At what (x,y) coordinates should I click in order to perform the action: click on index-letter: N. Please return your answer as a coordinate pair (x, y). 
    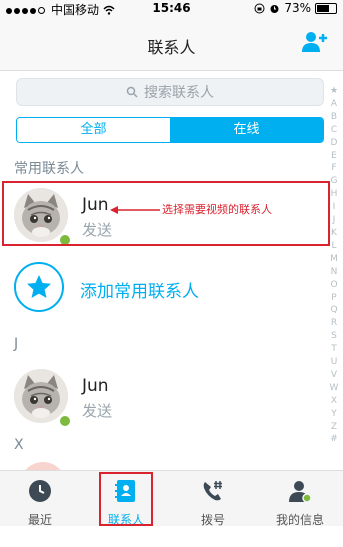
    Looking at the image, I should click on (334, 272).